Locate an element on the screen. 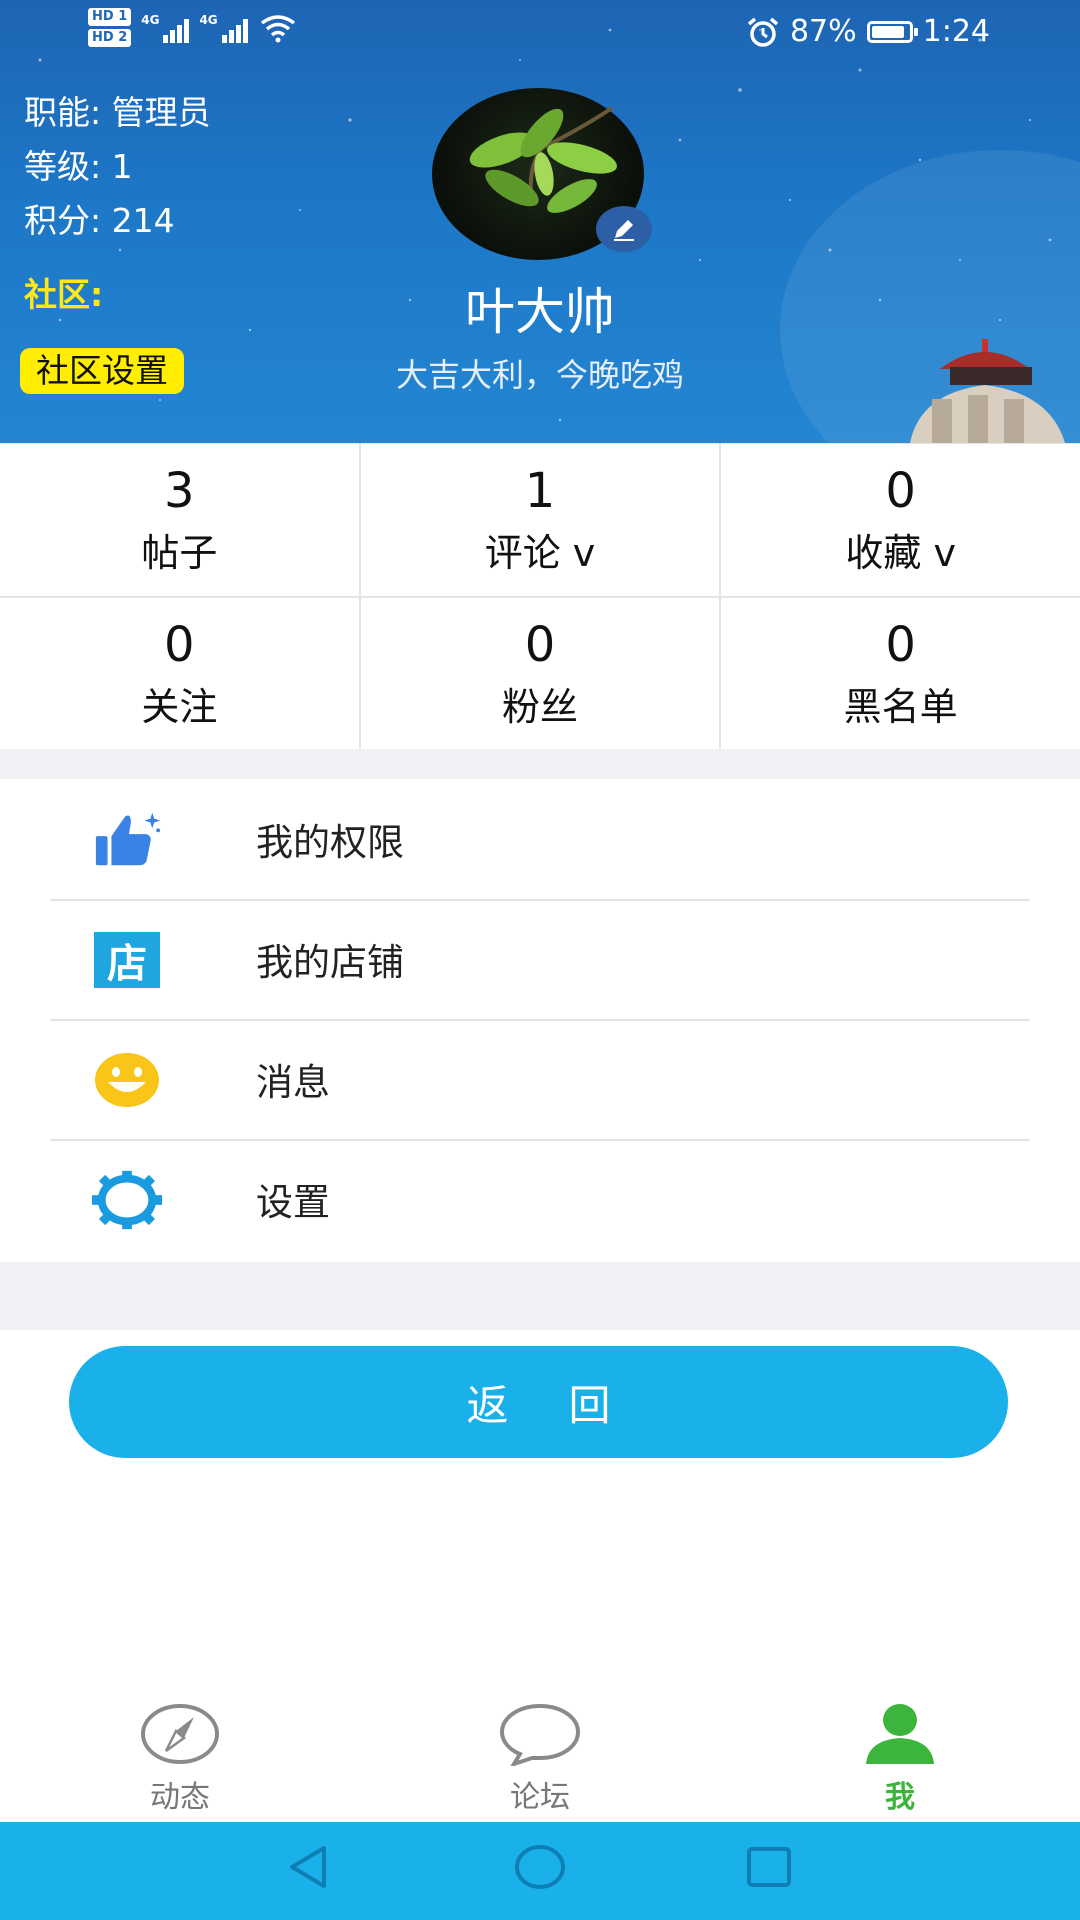 The image size is (1080, 1920). tab-me: 我 is located at coordinates (900, 1756).